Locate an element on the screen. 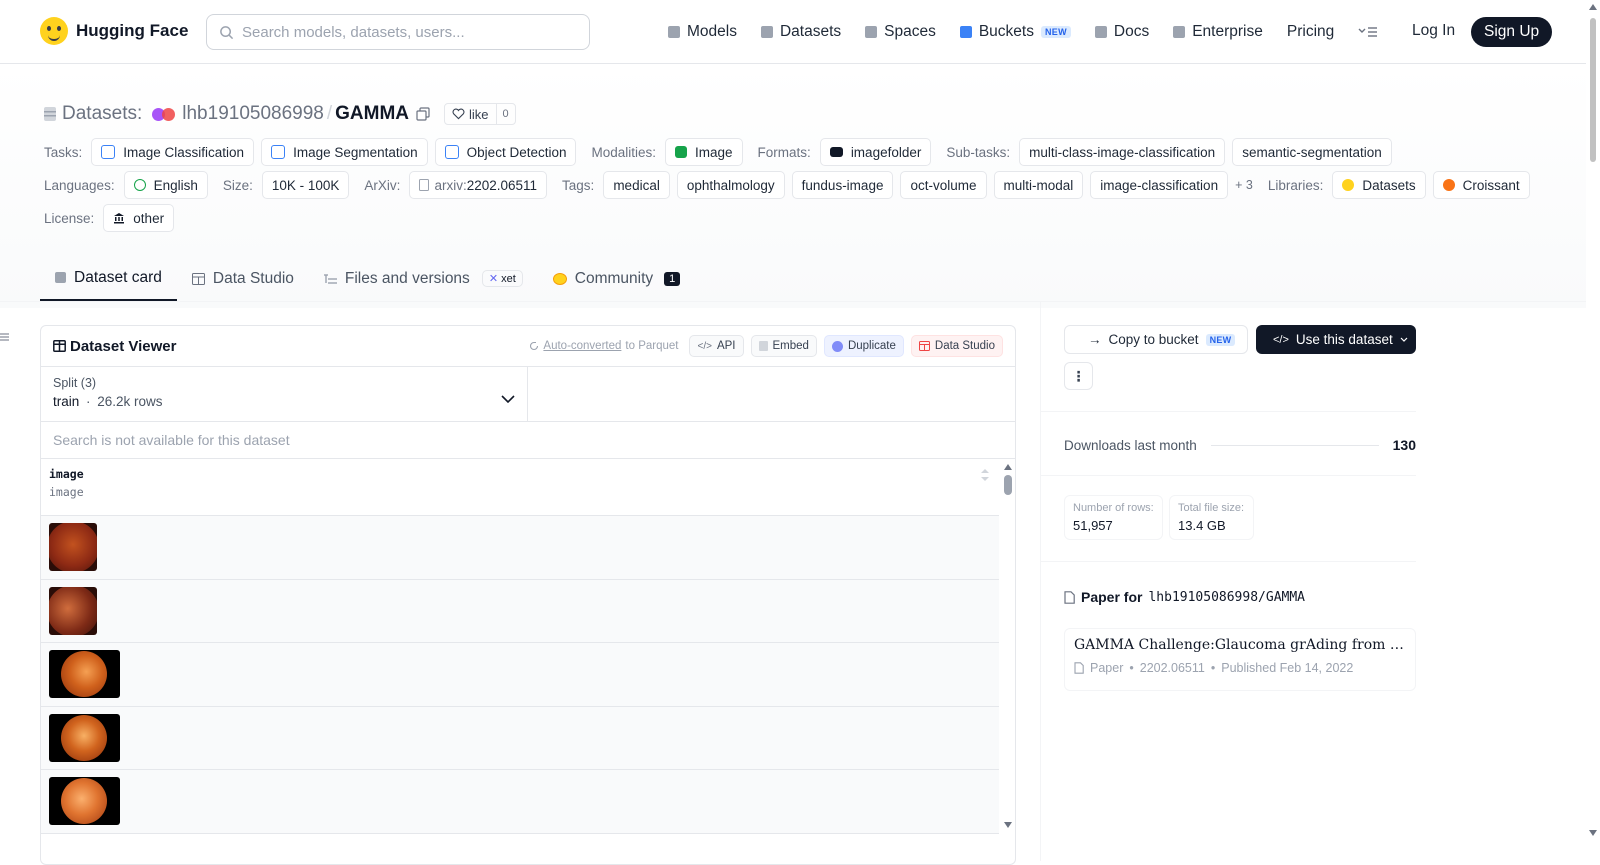 Image resolution: width=1600 pixels, height=865 pixels. api-button: </> API is located at coordinates (716, 346).